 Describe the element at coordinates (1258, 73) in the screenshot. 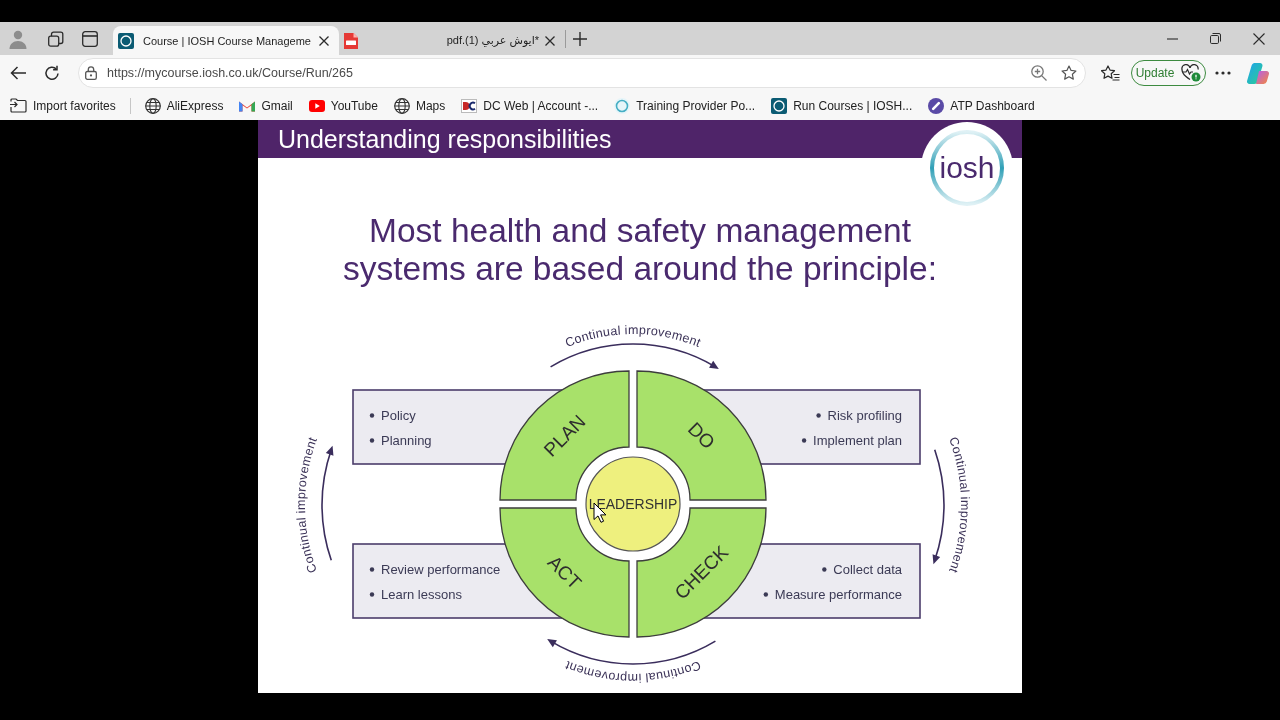

I see `app-icon` at that location.